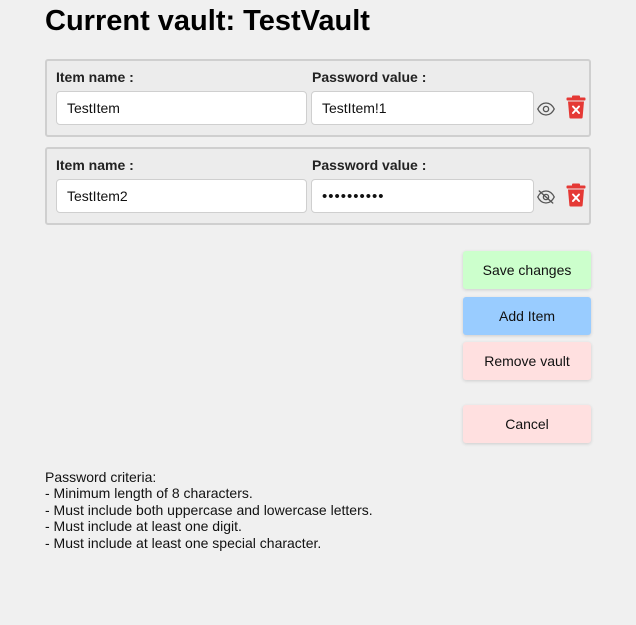  Describe the element at coordinates (527, 270) in the screenshot. I see `save-changes-button: Save changes` at that location.